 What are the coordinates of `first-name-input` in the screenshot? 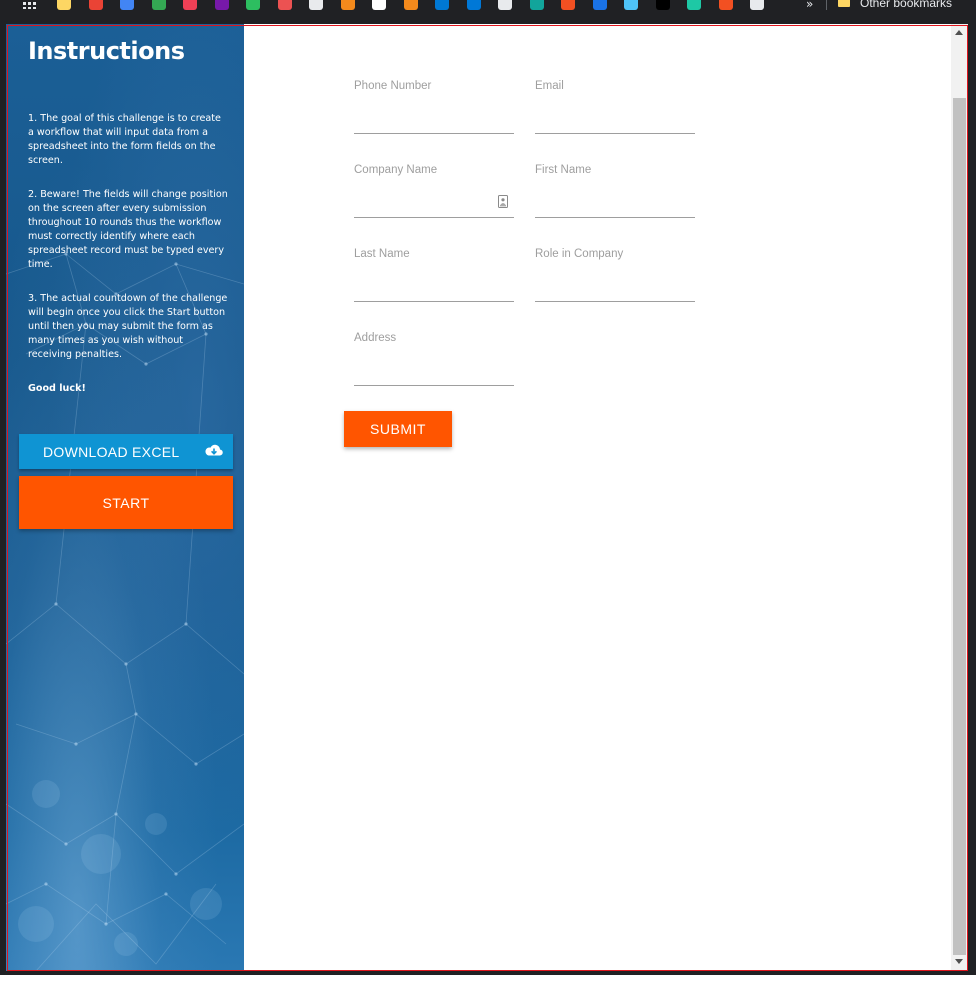 It's located at (615, 204).